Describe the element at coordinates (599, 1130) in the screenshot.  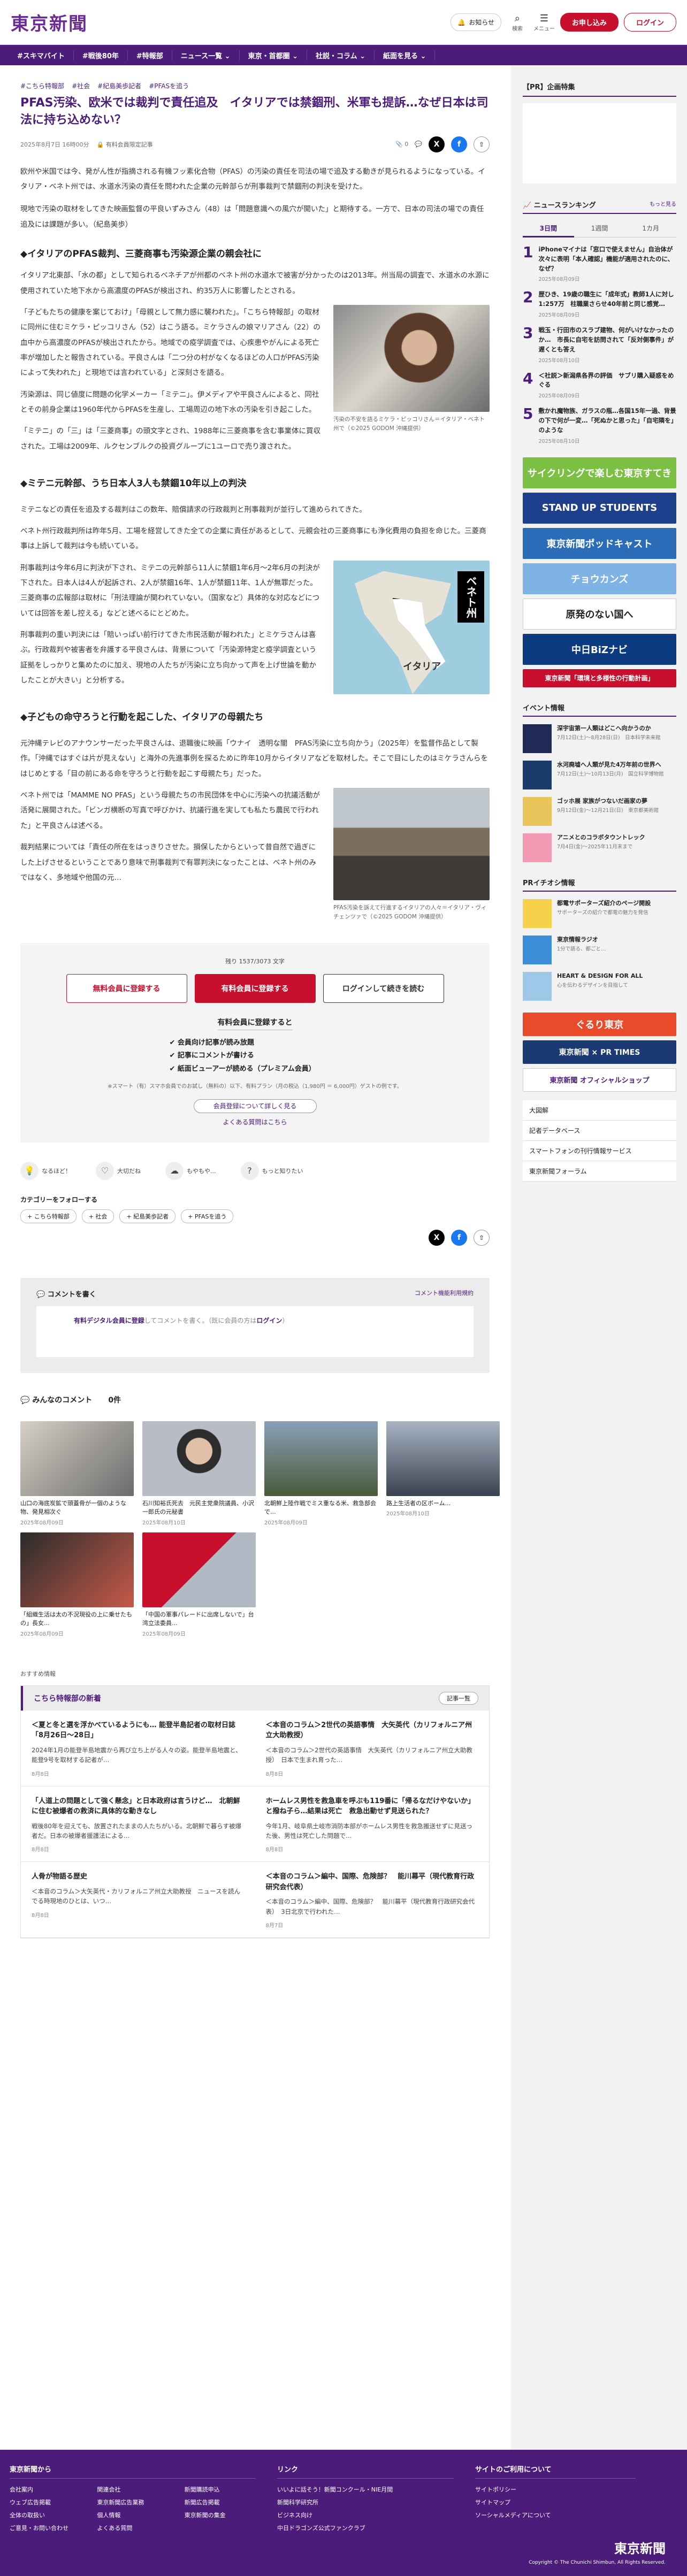
I see `sidebar-link: 記者データベース` at that location.